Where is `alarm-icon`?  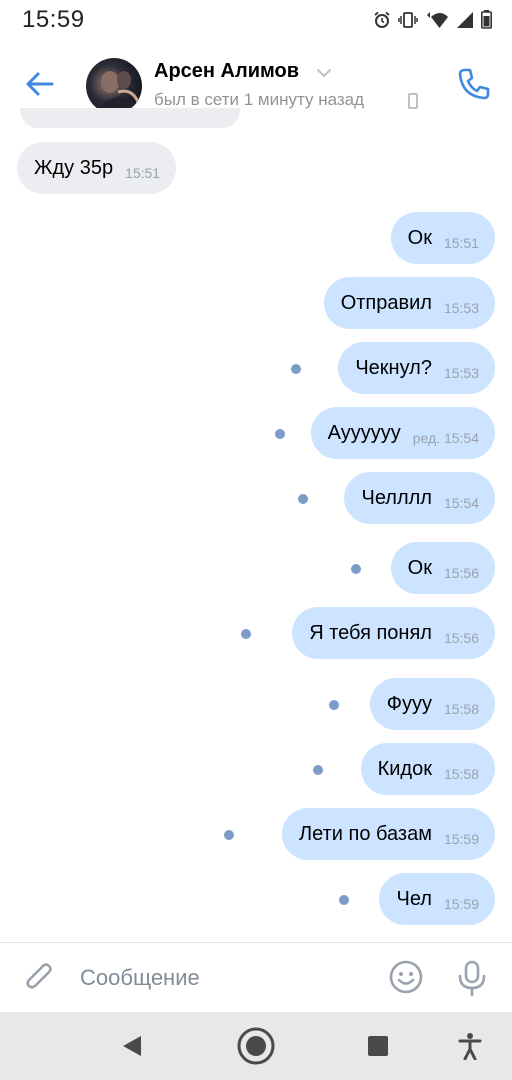 alarm-icon is located at coordinates (382, 19).